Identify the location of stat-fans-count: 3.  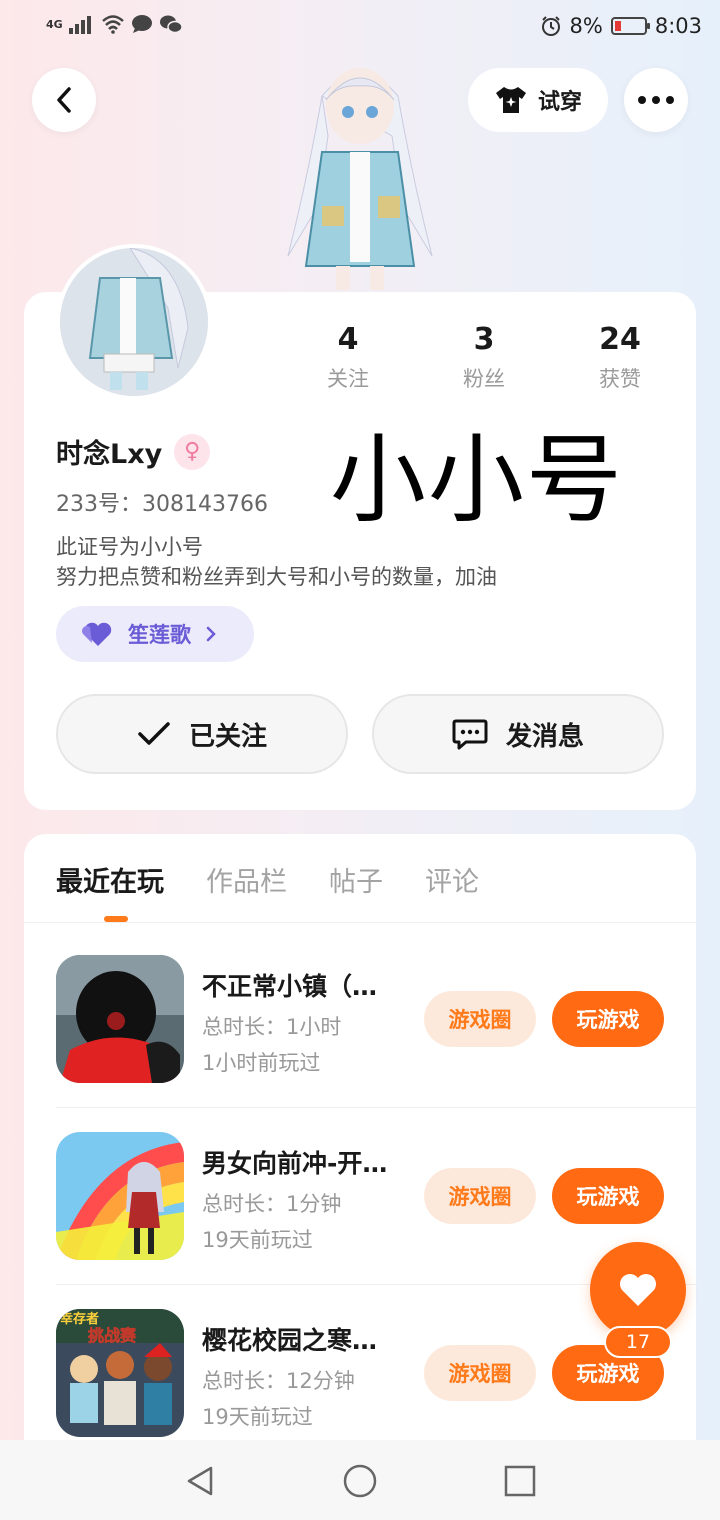
(484, 339).